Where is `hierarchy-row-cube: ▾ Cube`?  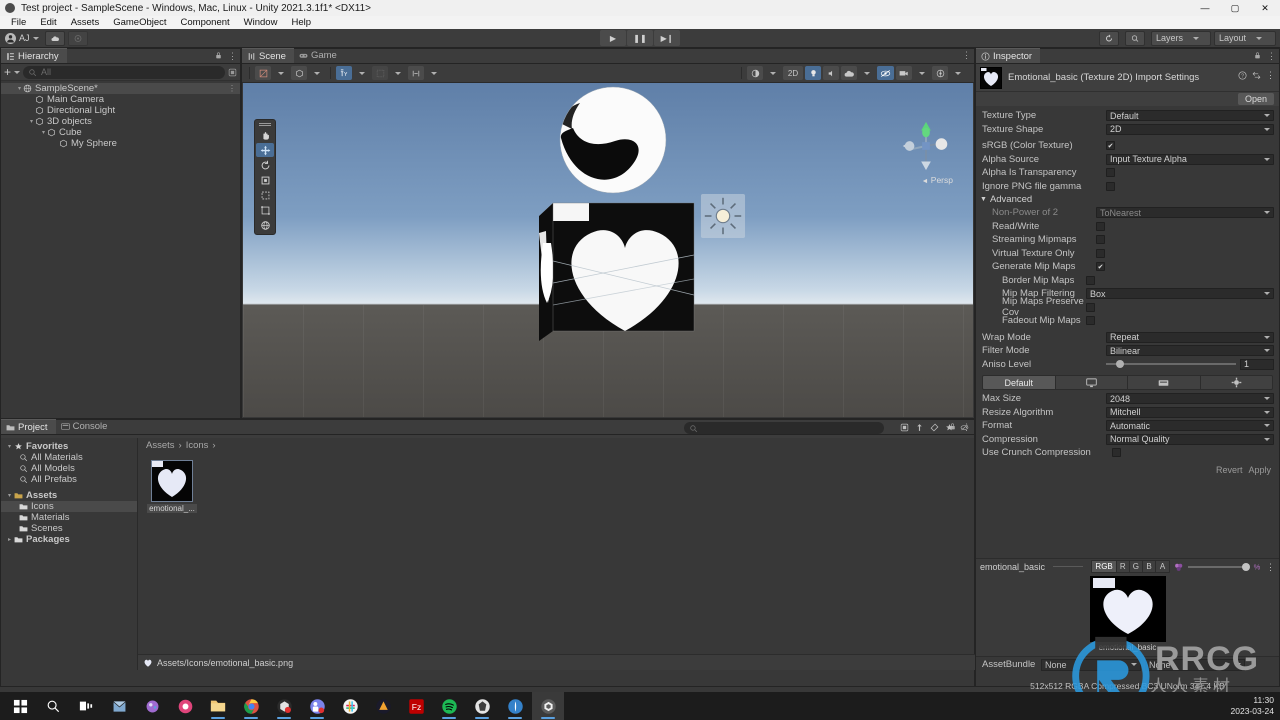 hierarchy-row-cube: ▾ Cube is located at coordinates (120, 132).